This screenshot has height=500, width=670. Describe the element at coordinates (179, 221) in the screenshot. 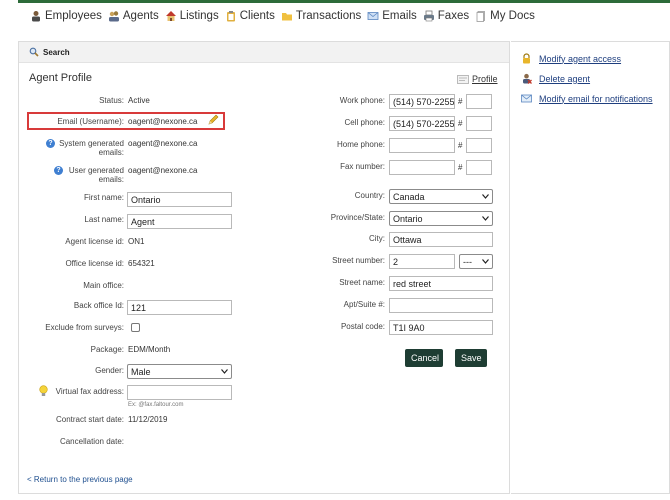

I see `last-name-input: Agent` at that location.